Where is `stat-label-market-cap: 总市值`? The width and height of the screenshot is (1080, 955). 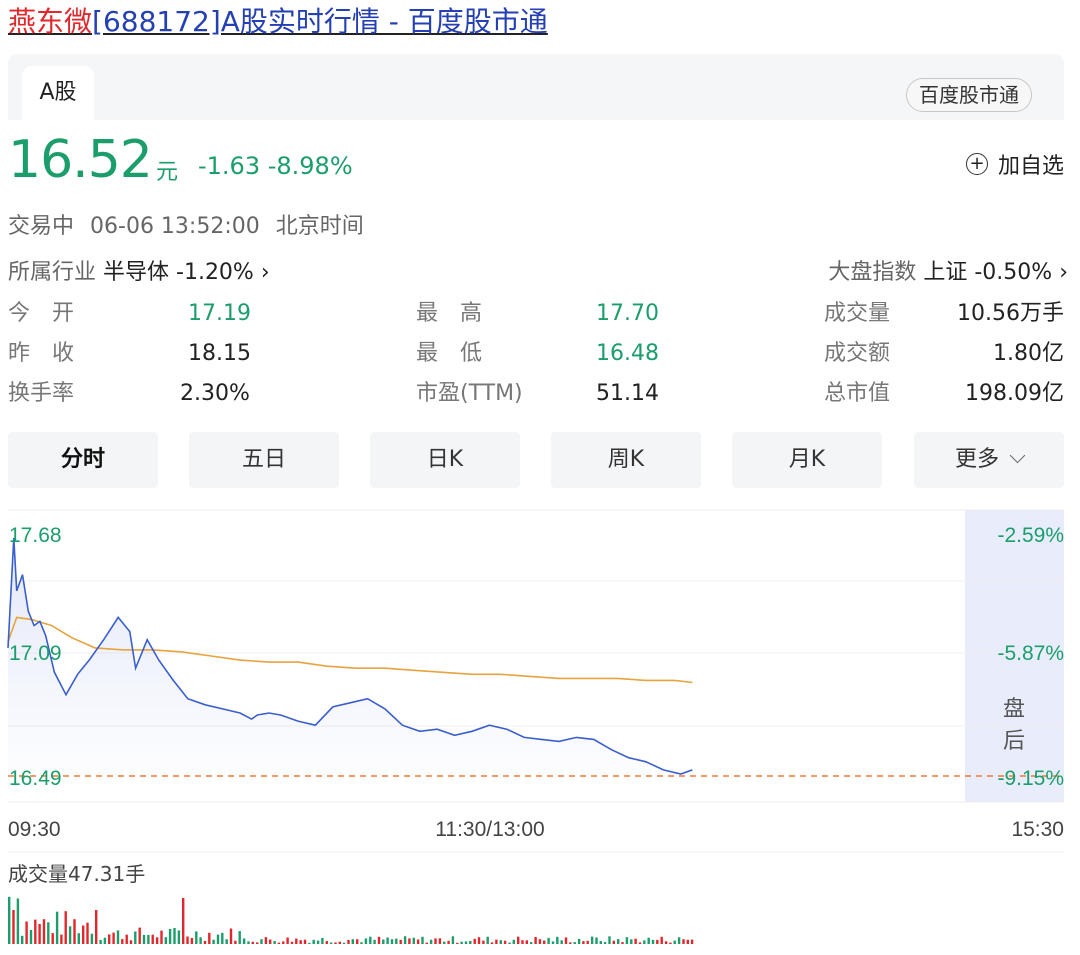 stat-label-market-cap: 总市值 is located at coordinates (857, 393).